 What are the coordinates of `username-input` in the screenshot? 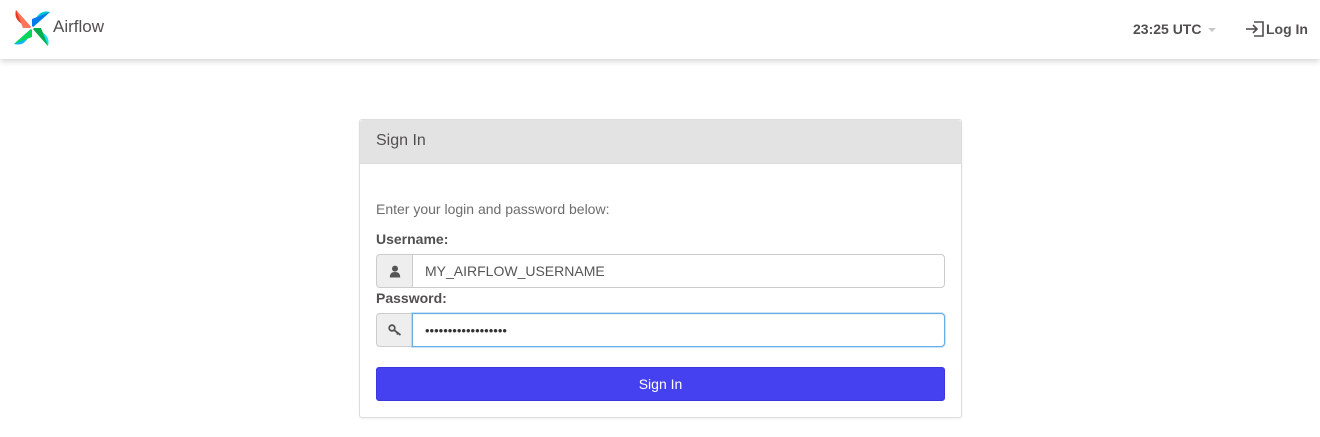 It's located at (678, 271).